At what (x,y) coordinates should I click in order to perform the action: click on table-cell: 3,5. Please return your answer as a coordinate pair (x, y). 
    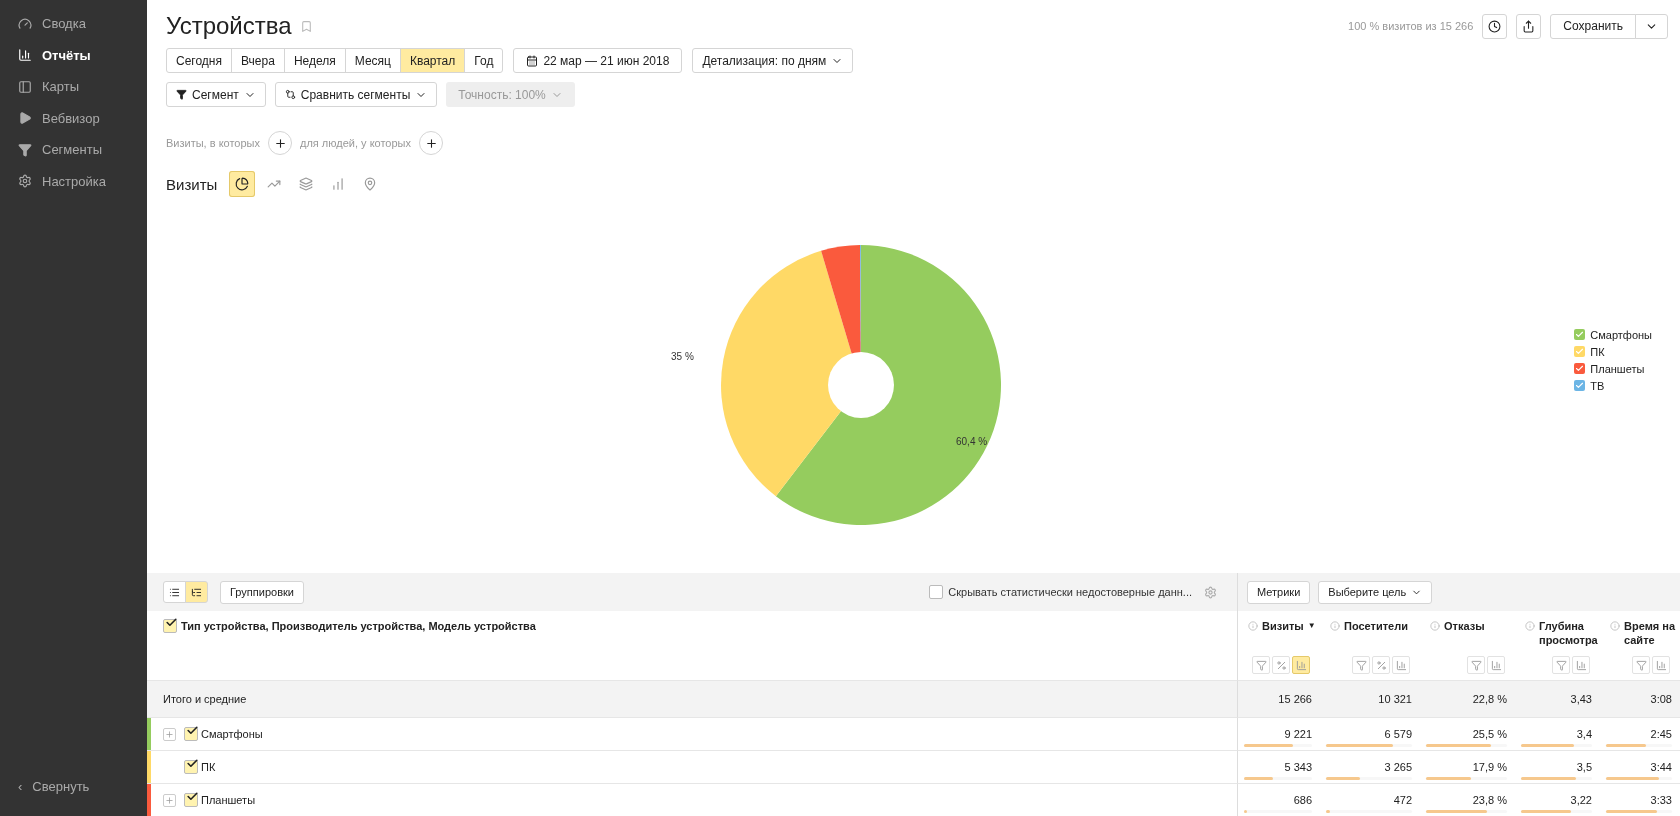
    Looking at the image, I should click on (1584, 767).